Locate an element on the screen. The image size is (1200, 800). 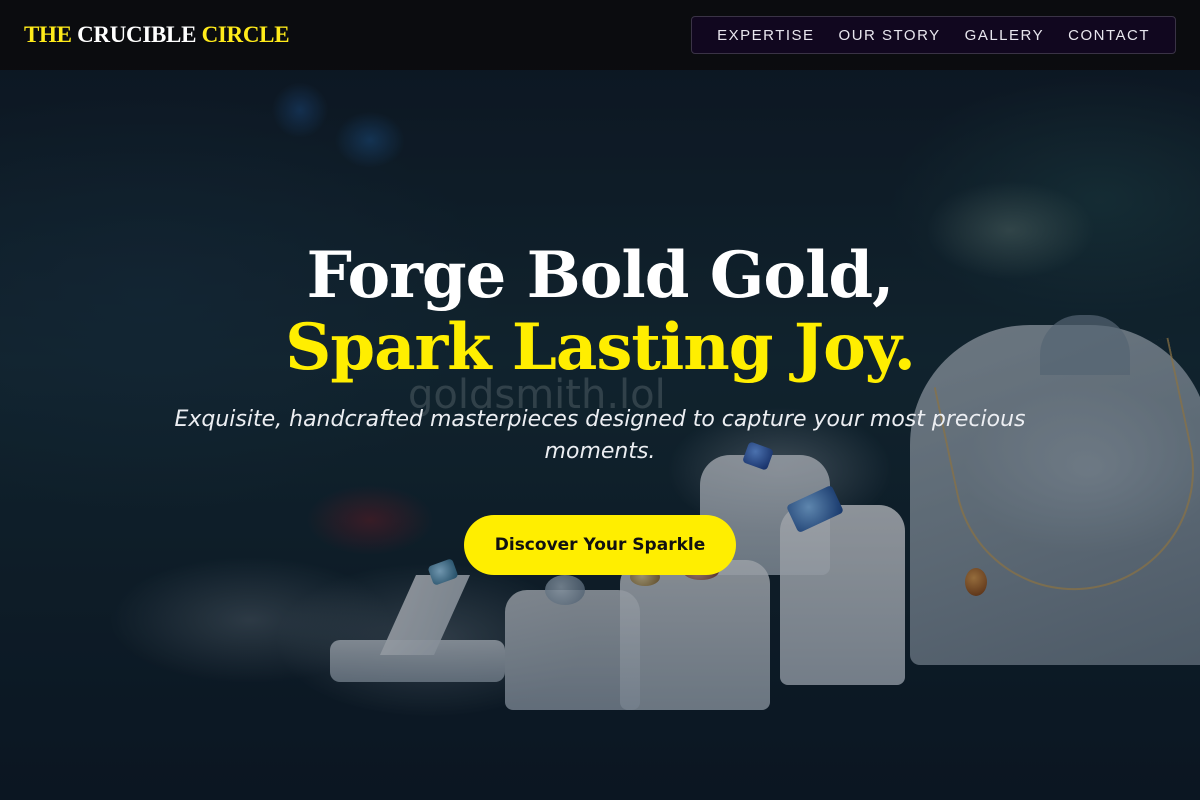
brand-word-2: CRUCIBLE is located at coordinates (137, 34).